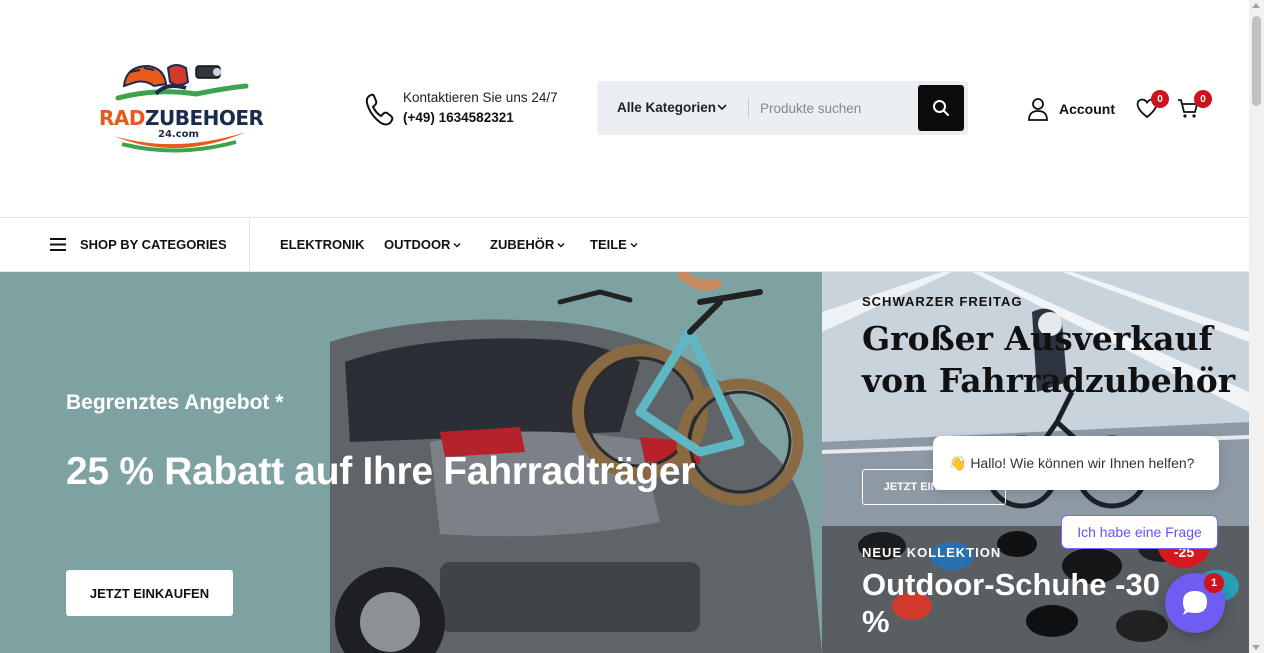 This screenshot has height=653, width=1264. Describe the element at coordinates (1038, 109) in the screenshot. I see `user-icon` at that location.